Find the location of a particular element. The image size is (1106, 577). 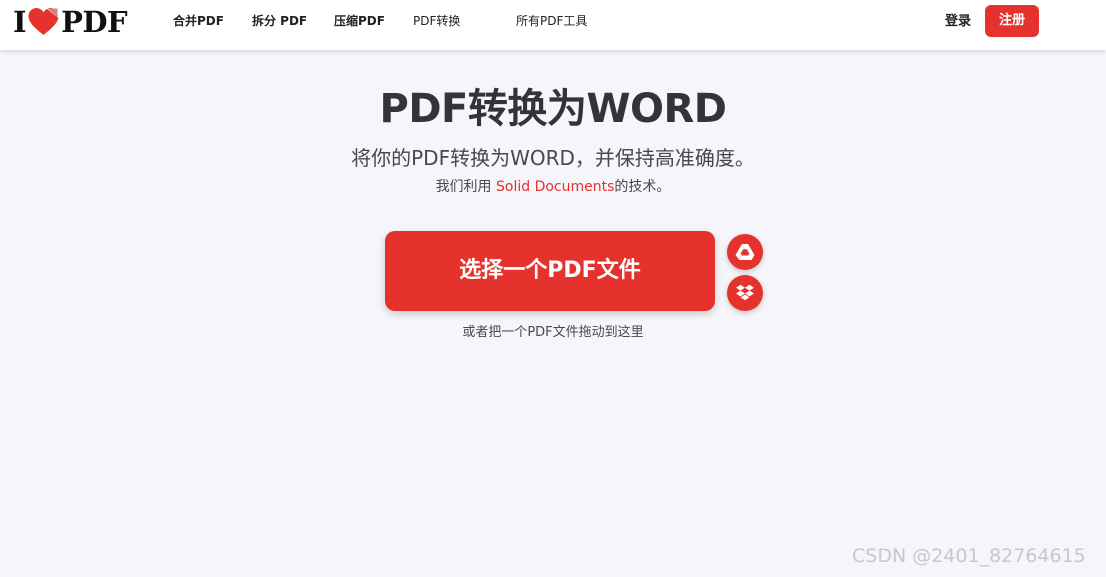

google-drive-icon is located at coordinates (745, 252).